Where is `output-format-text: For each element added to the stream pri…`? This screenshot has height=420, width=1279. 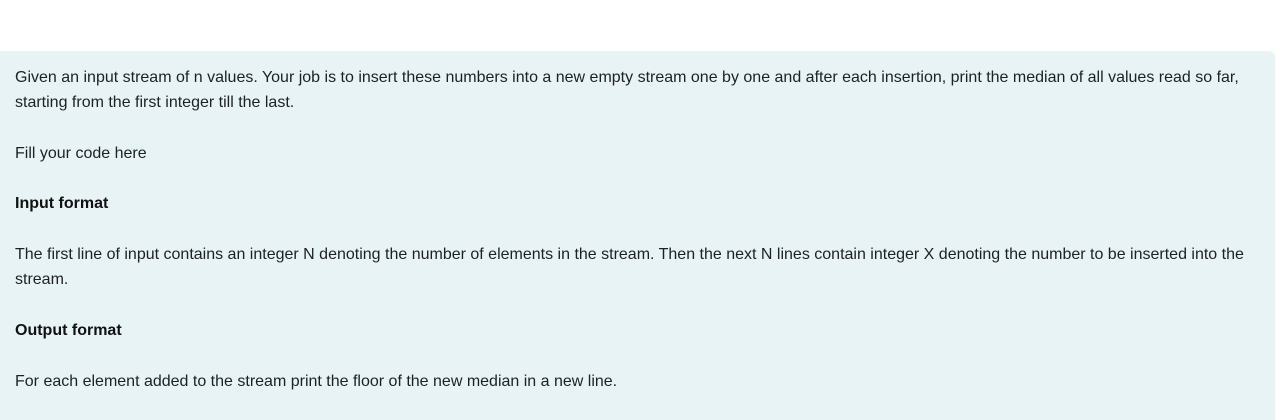 output-format-text: For each element added to the stream pri… is located at coordinates (316, 381).